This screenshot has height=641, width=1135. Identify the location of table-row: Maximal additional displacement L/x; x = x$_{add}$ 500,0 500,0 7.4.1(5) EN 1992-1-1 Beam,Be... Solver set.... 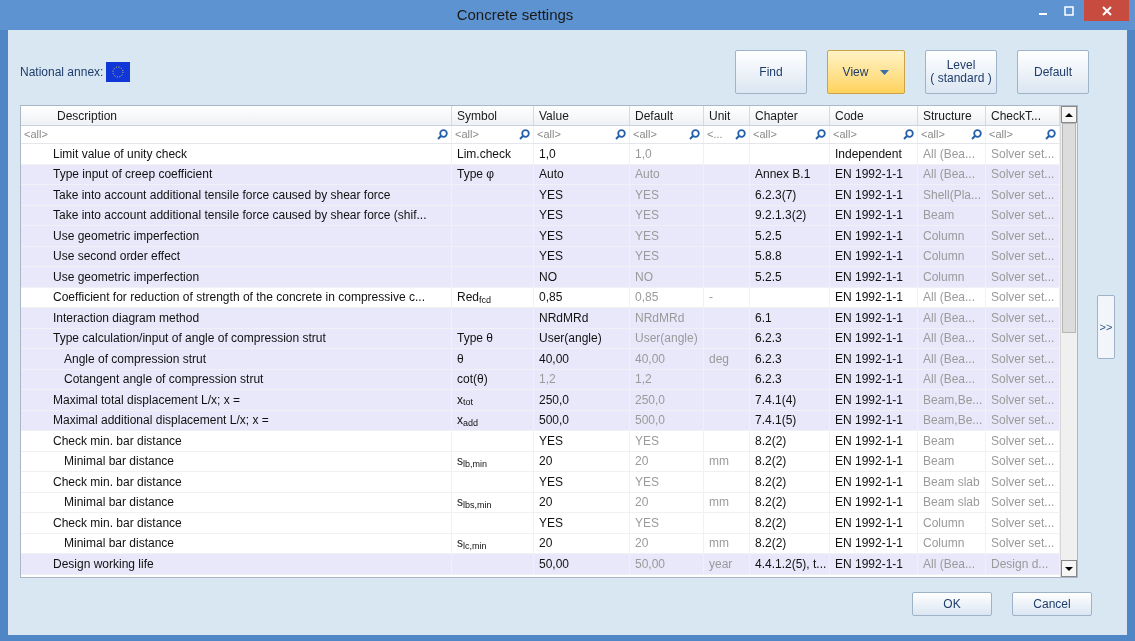
(540, 420).